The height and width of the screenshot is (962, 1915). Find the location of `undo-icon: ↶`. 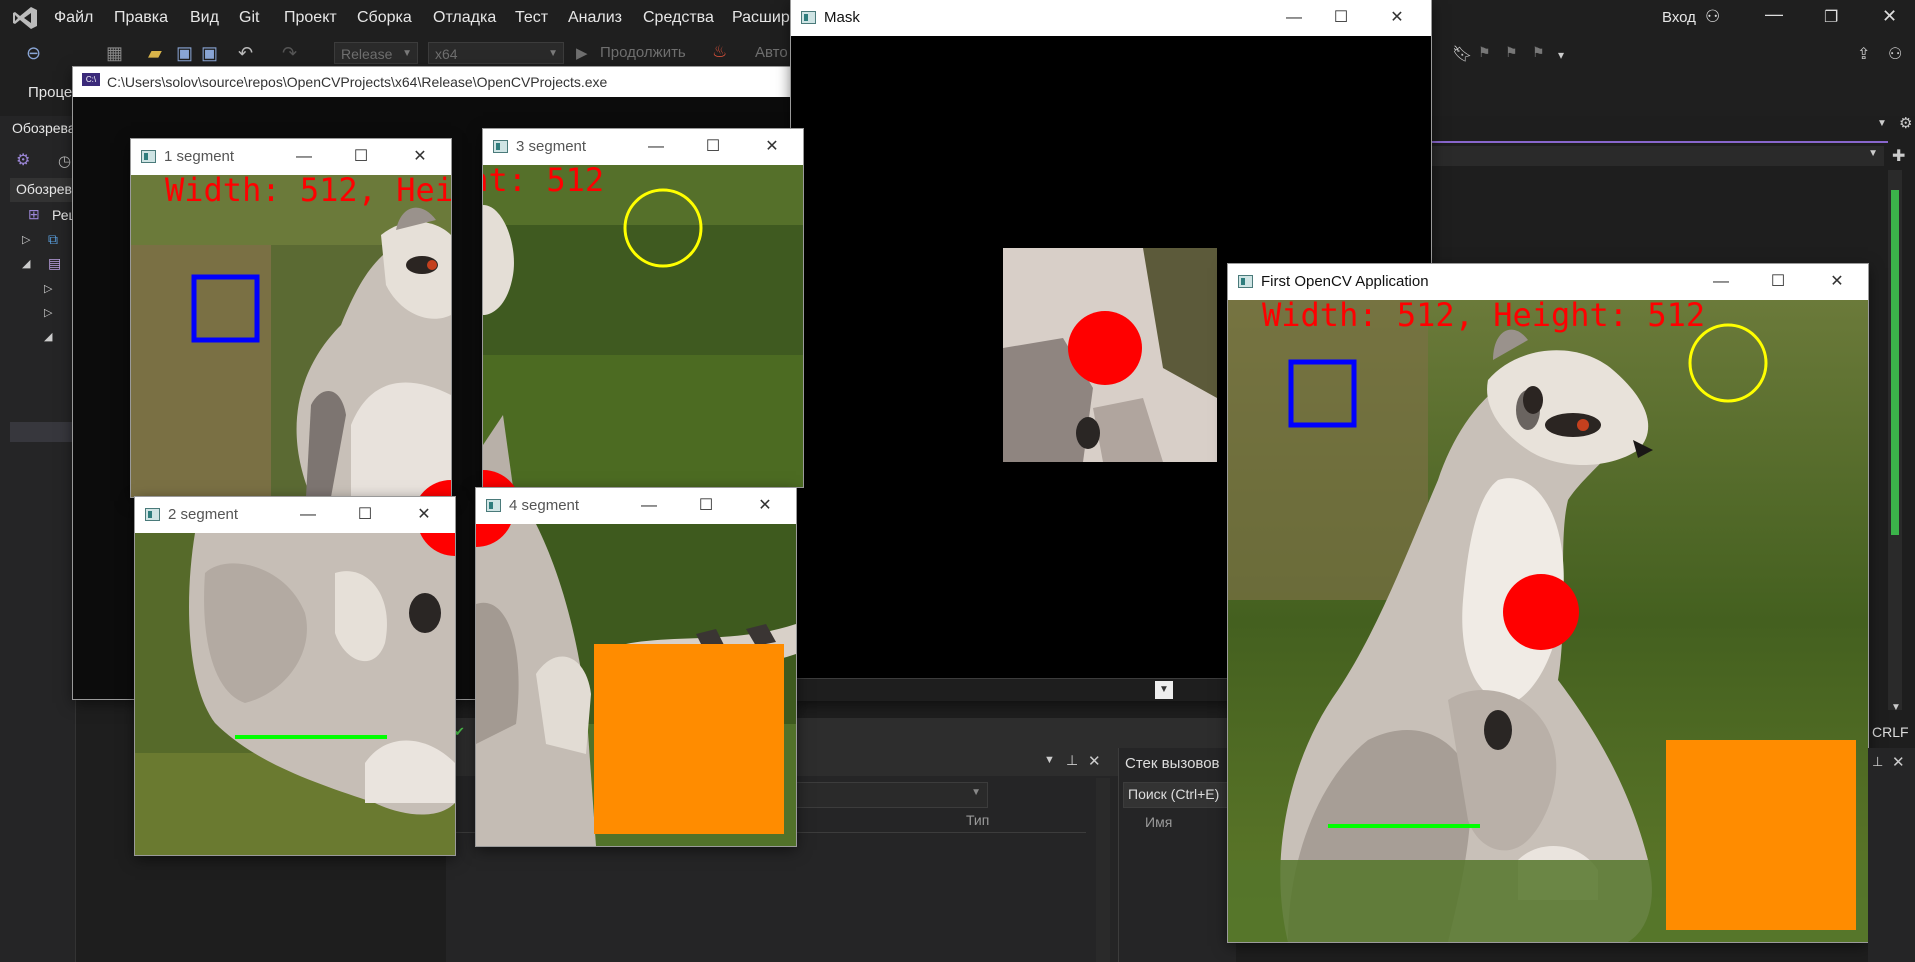

undo-icon: ↶ is located at coordinates (245, 53).